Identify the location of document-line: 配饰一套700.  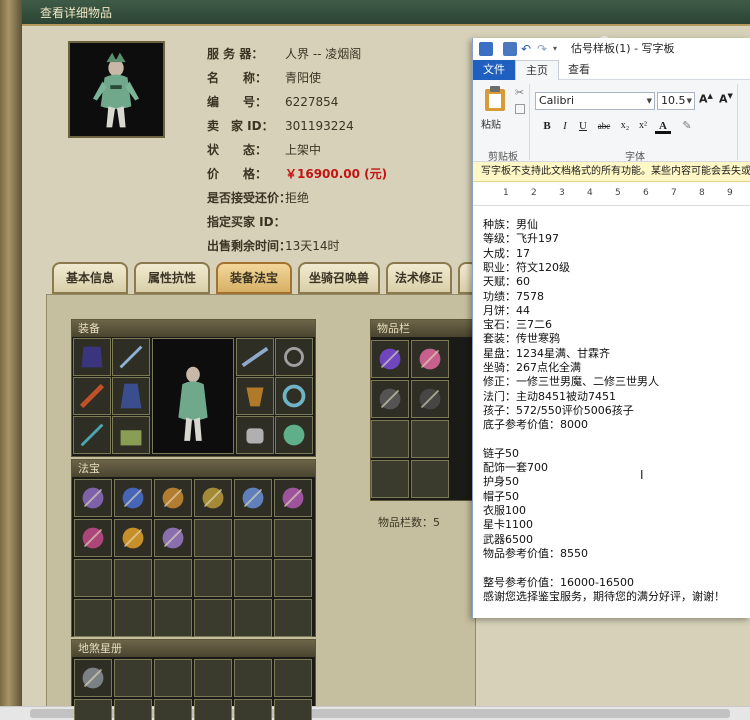
(515, 468).